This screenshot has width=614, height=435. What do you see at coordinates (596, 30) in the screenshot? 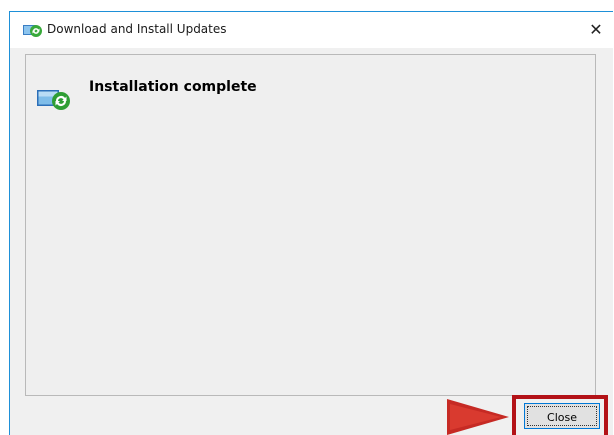
I see `close-window-icon: ✕` at bounding box center [596, 30].